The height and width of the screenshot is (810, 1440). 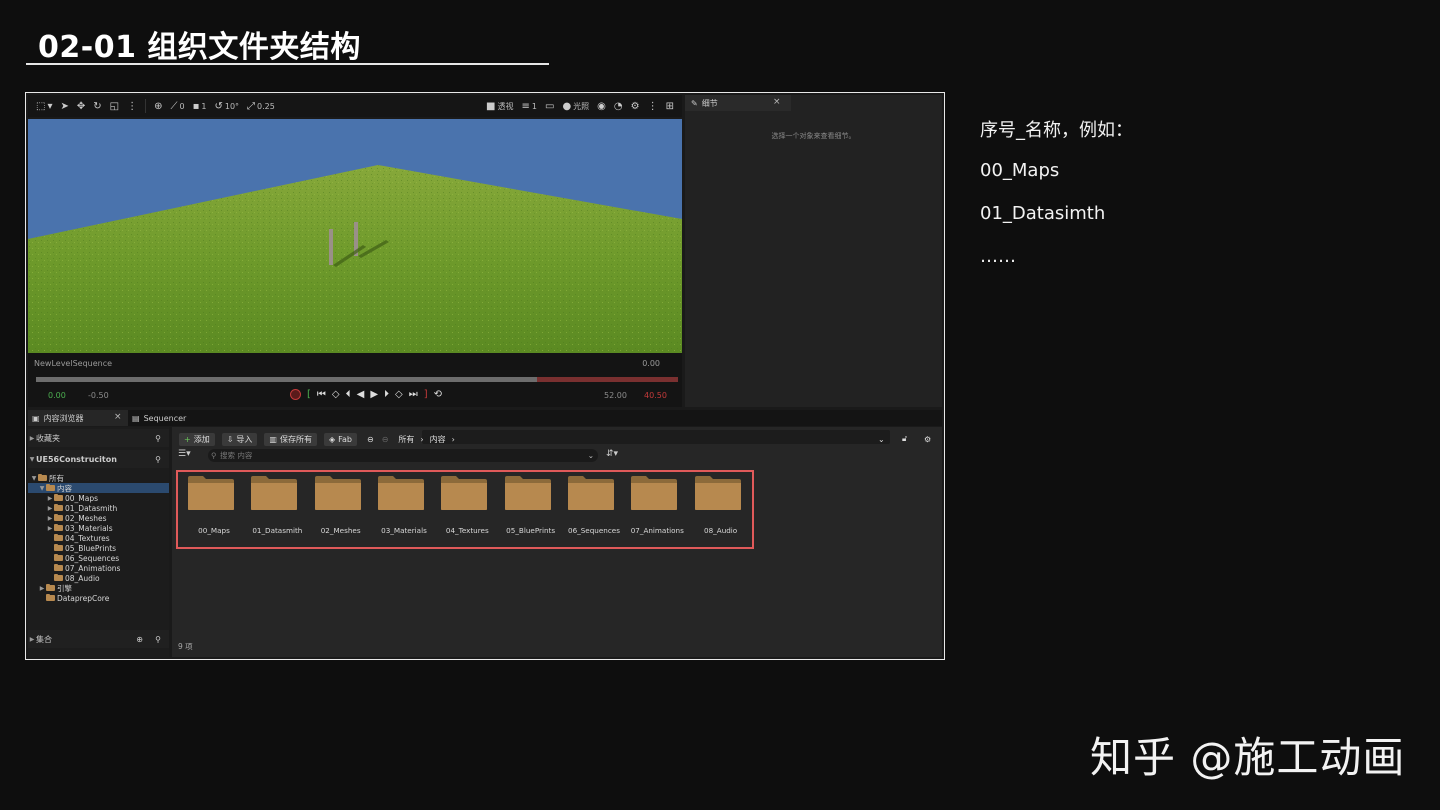 What do you see at coordinates (178, 106) in the screenshot?
I see `surface-snap-button: ⟋ 0` at bounding box center [178, 106].